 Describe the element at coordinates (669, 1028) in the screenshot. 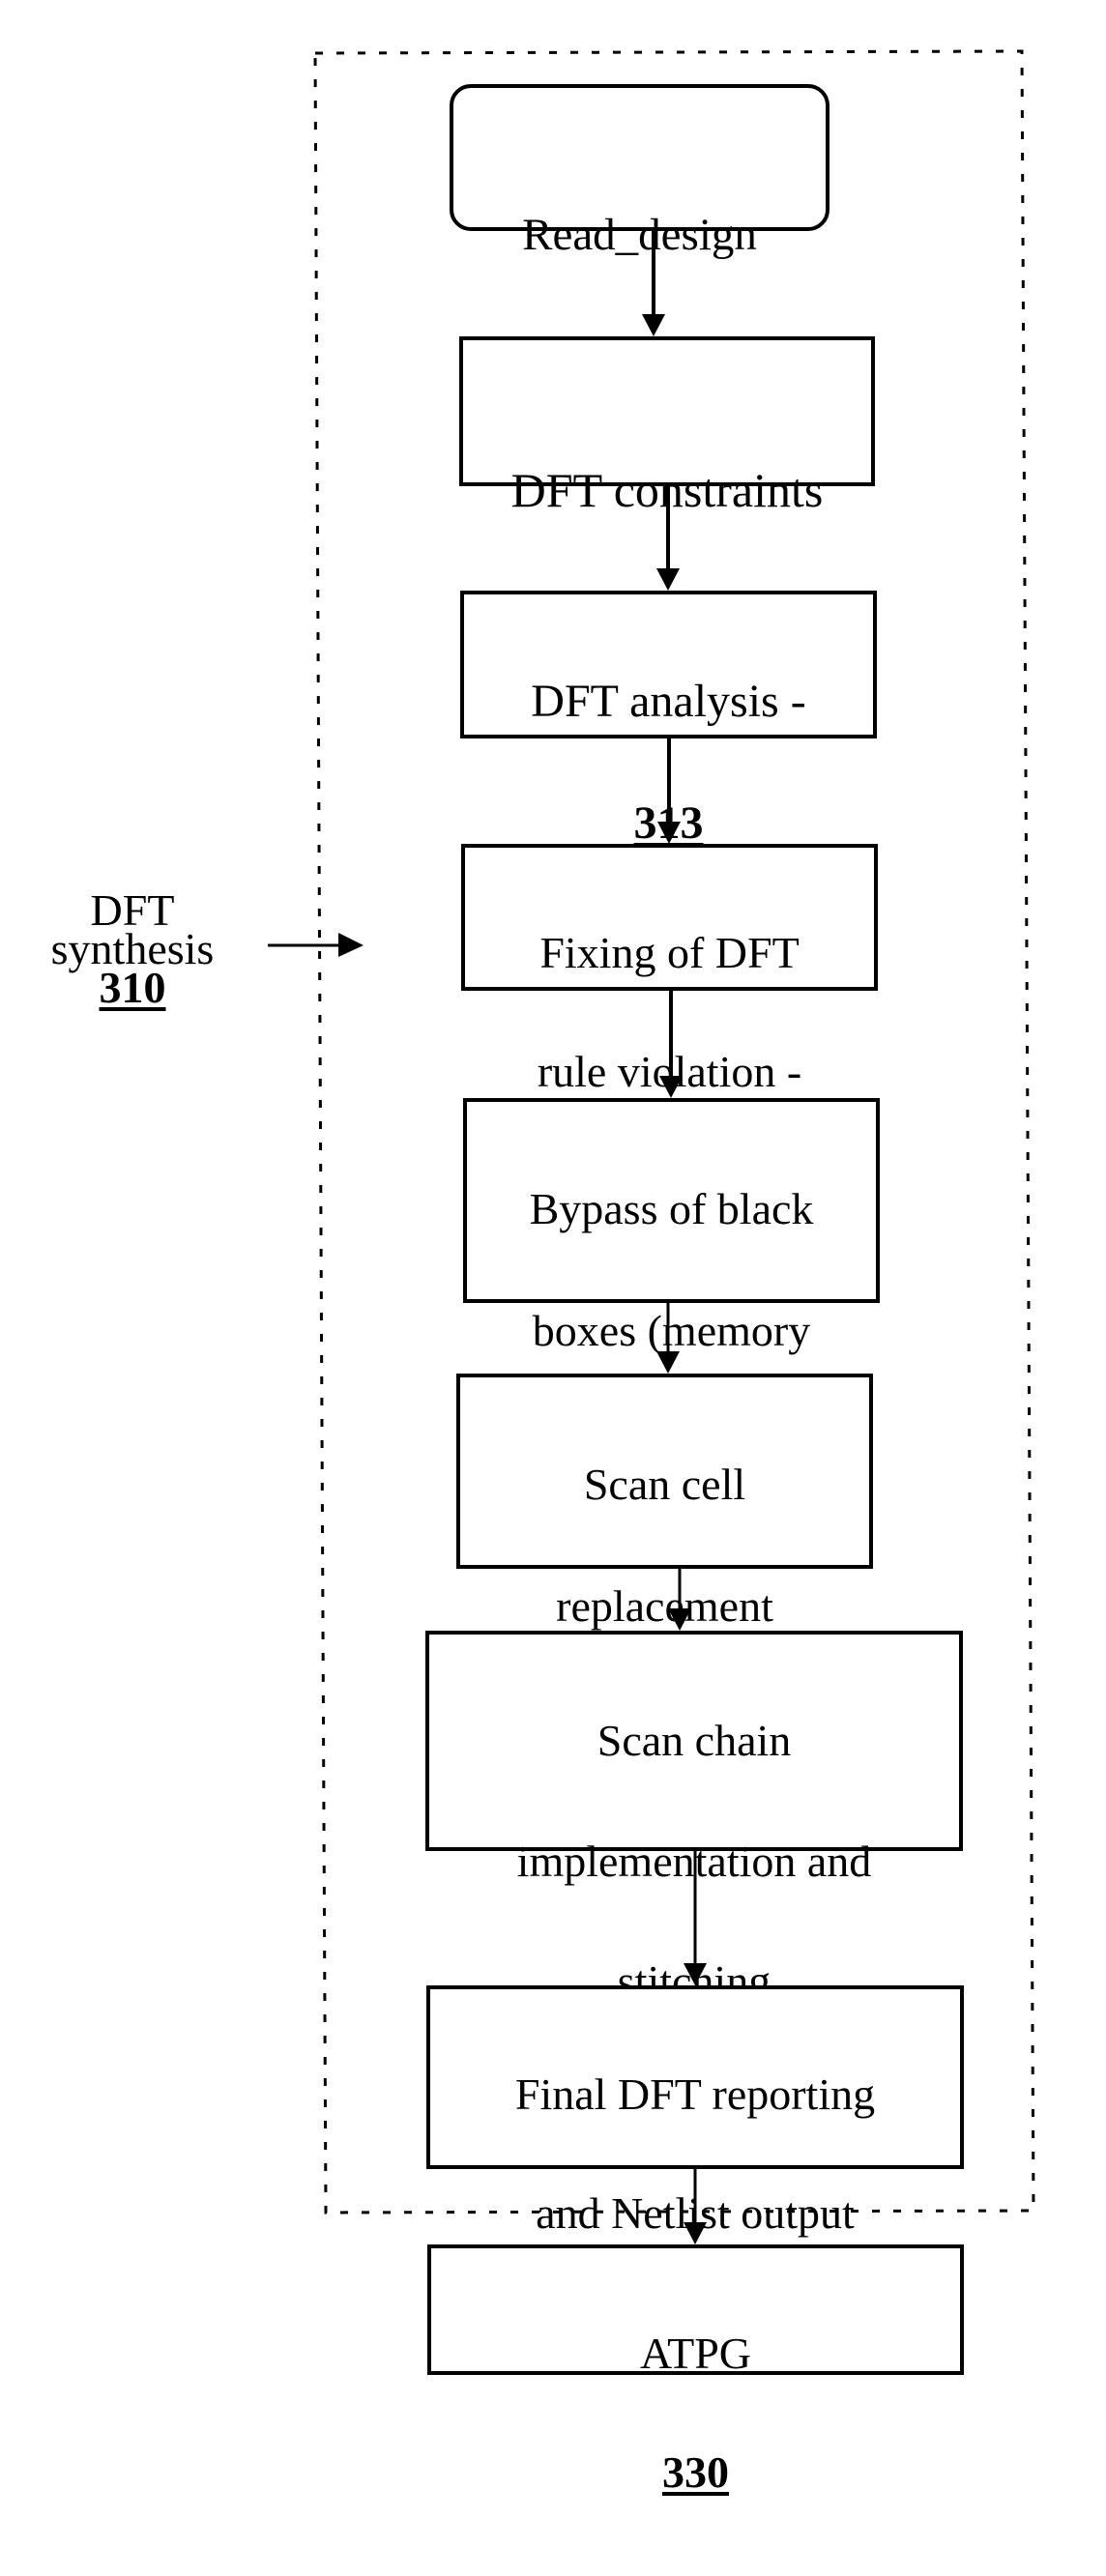

I see `step-fix-dft-rule-violation: Fixing of DFT rule violation - 314` at that location.